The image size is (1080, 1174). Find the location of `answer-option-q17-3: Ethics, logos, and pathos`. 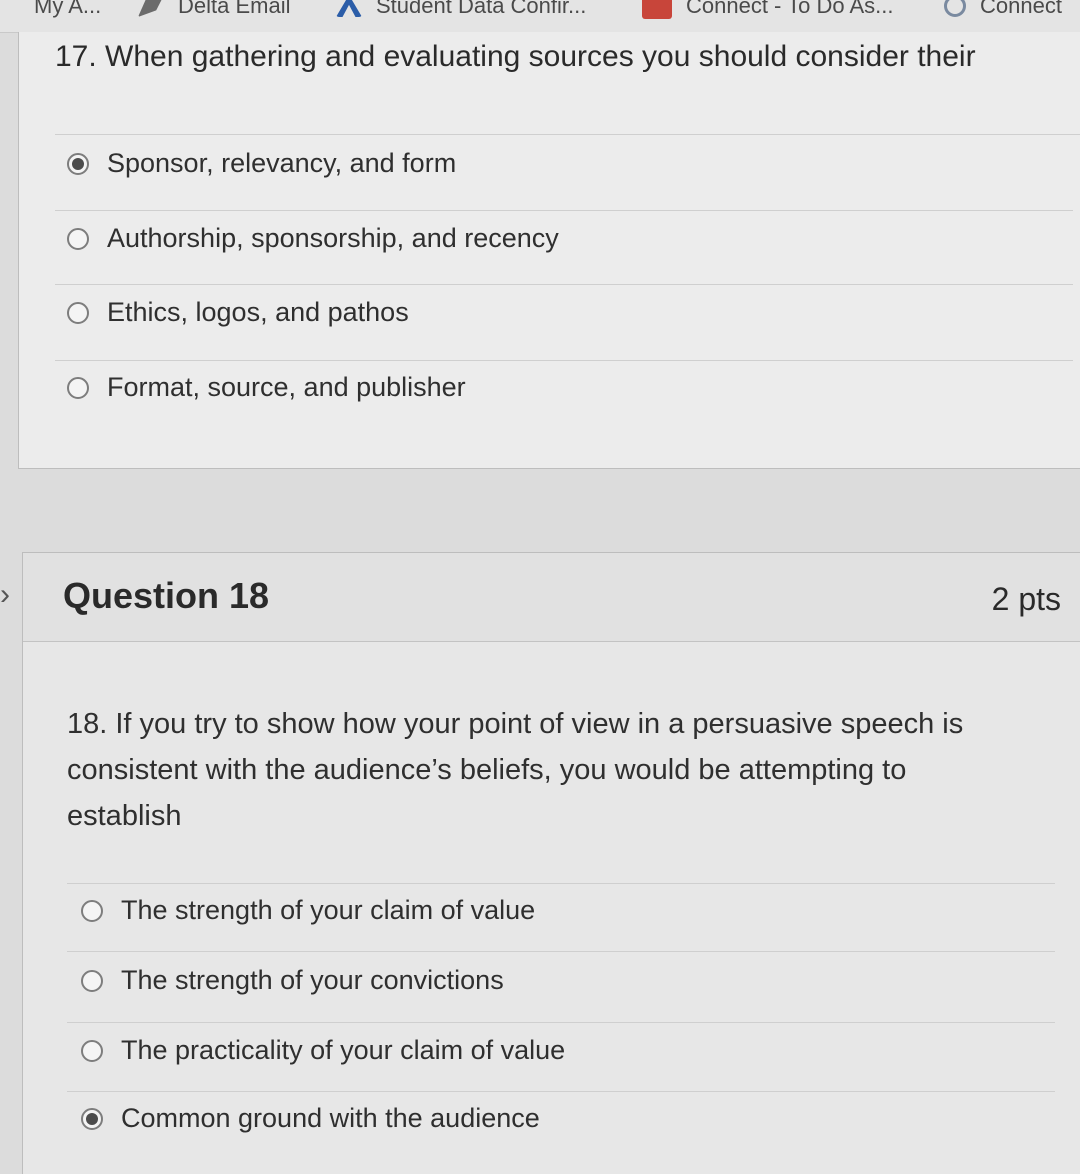

answer-option-q17-3: Ethics, logos, and pathos is located at coordinates (238, 312).